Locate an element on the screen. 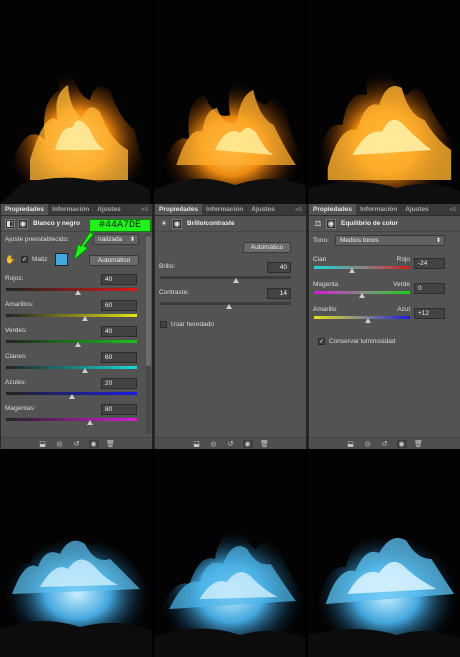  cb-slider-right-label: Verde is located at coordinates (401, 284).